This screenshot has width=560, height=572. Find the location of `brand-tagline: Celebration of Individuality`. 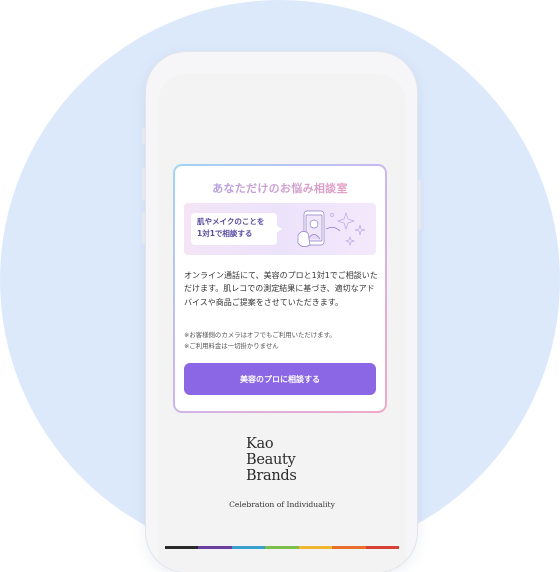

brand-tagline: Celebration of Individuality is located at coordinates (282, 504).